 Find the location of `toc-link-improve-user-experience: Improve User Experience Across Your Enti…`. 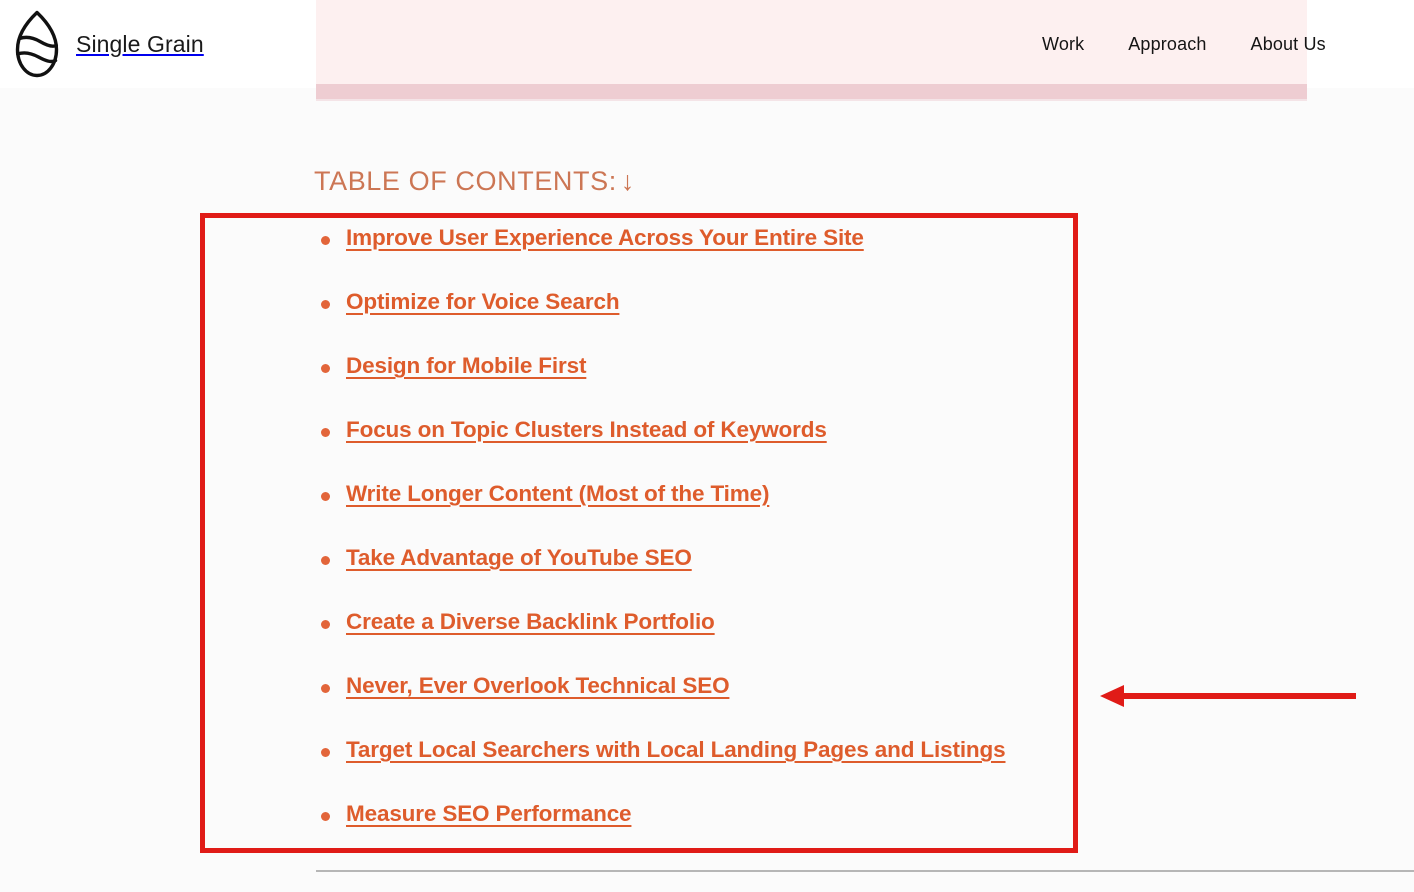

toc-link-improve-user-experience: Improve User Experience Across Your Enti… is located at coordinates (605, 238).